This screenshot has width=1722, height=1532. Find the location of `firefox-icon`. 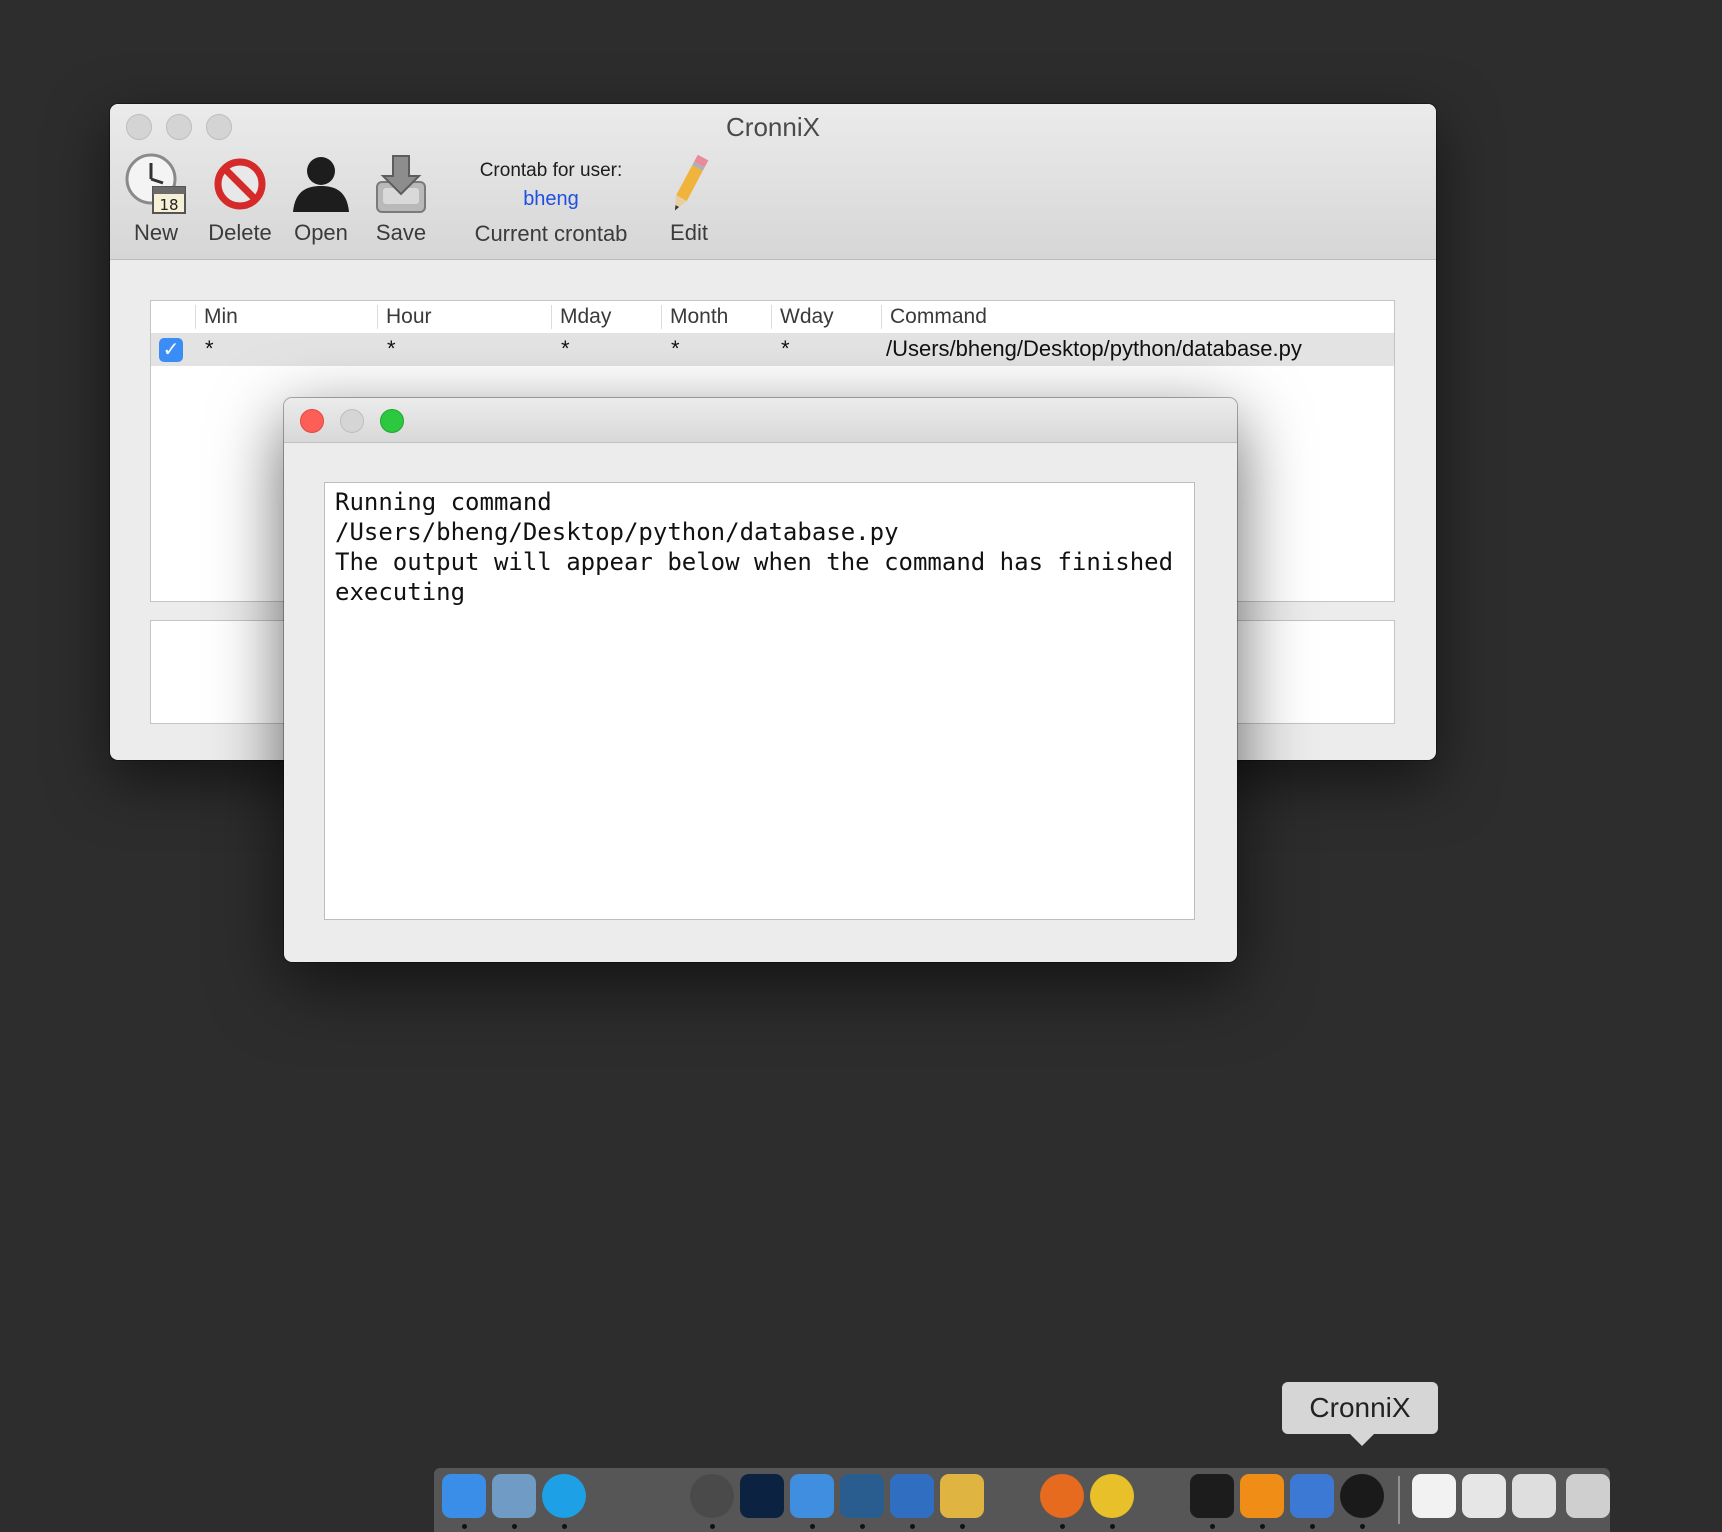

firefox-icon is located at coordinates (1062, 1496).